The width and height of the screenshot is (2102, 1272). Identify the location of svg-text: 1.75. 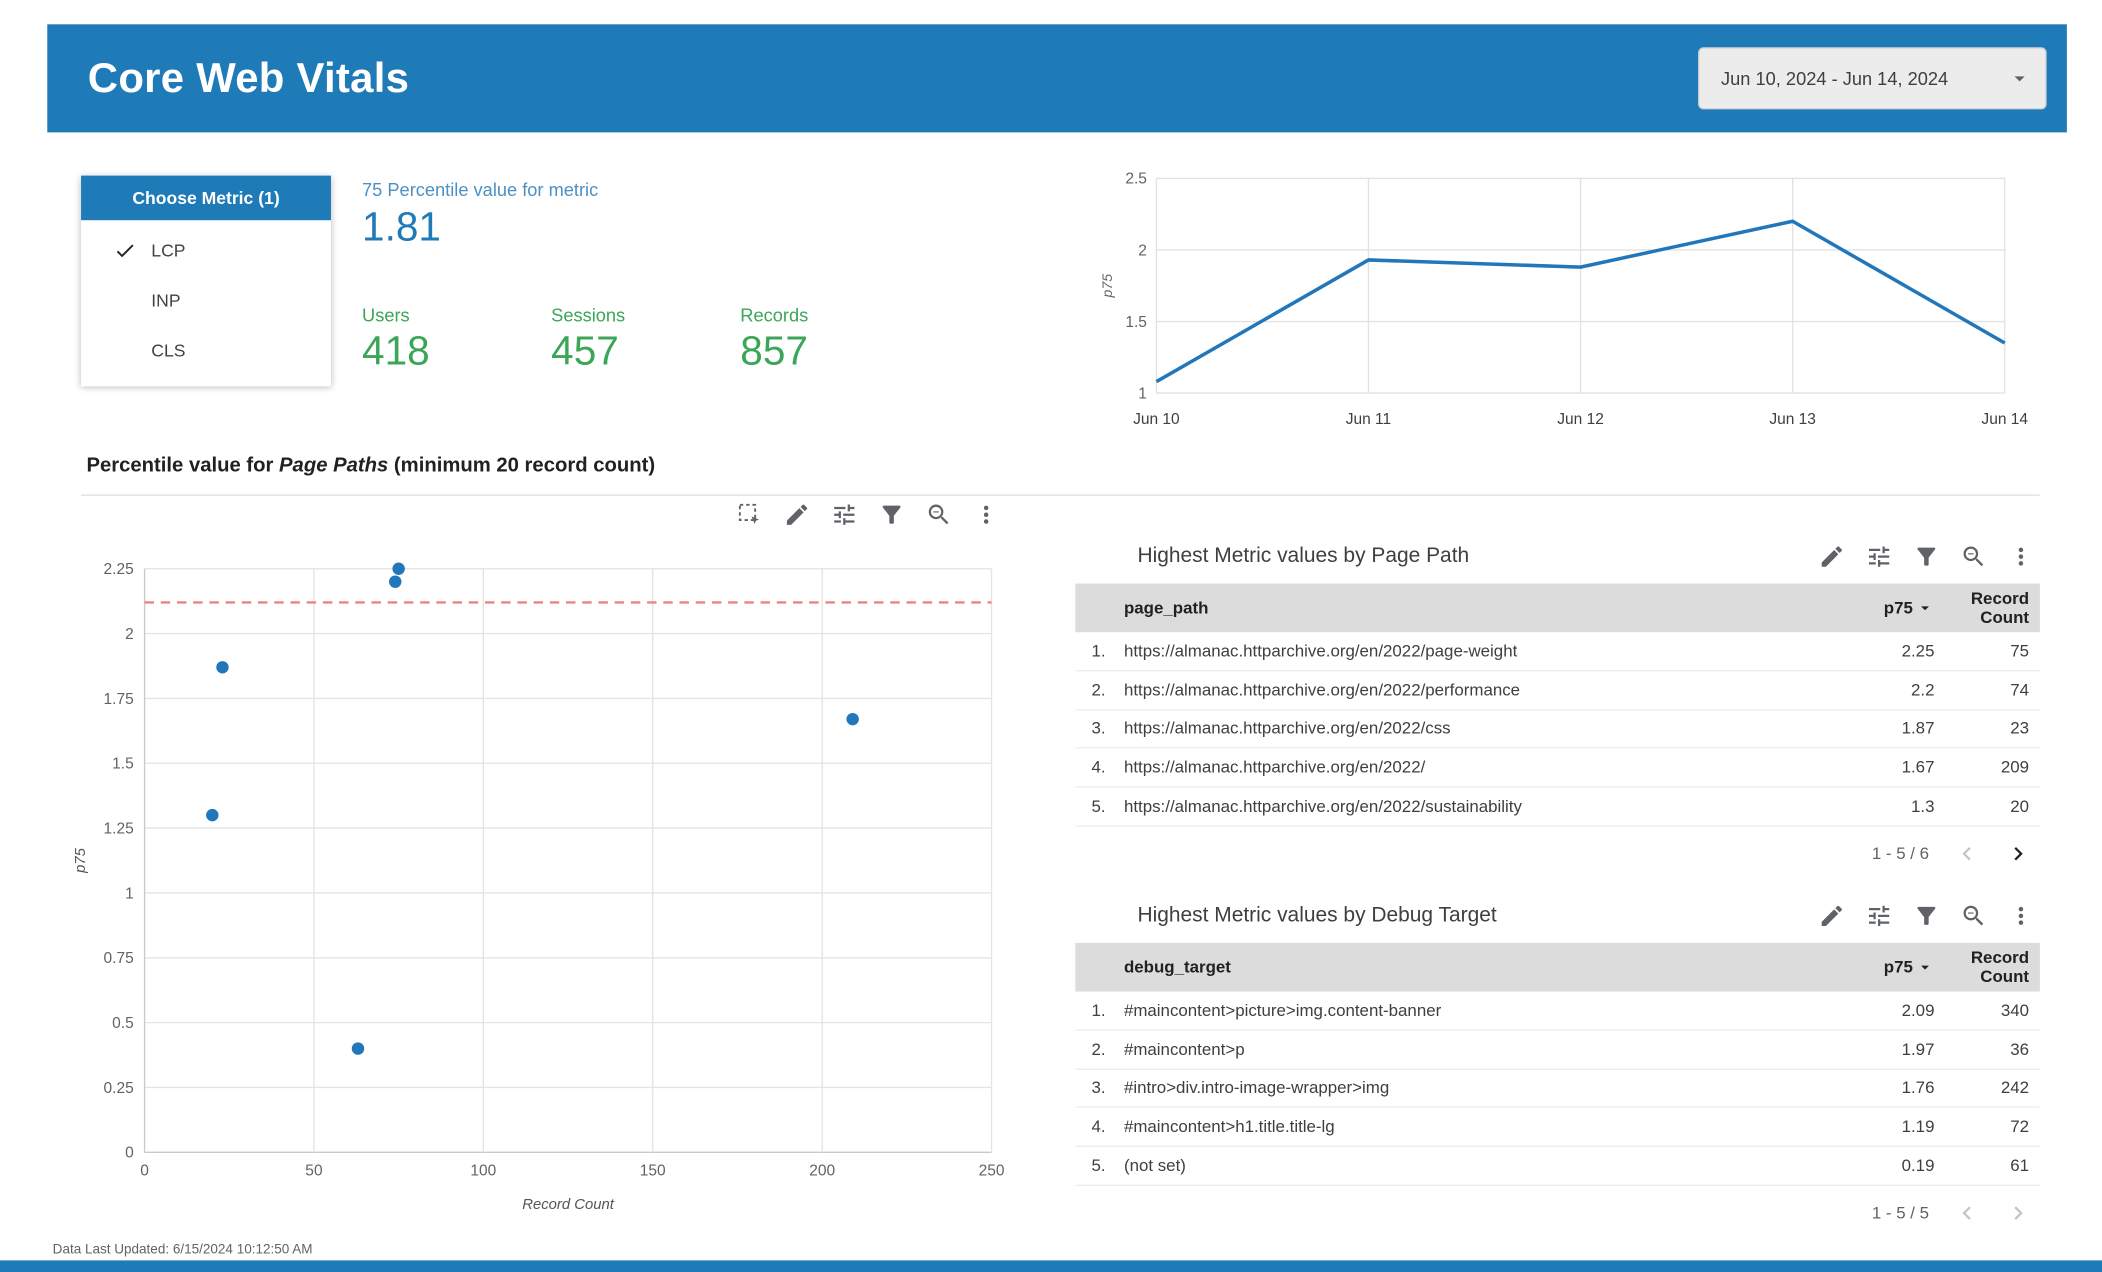
(119, 699).